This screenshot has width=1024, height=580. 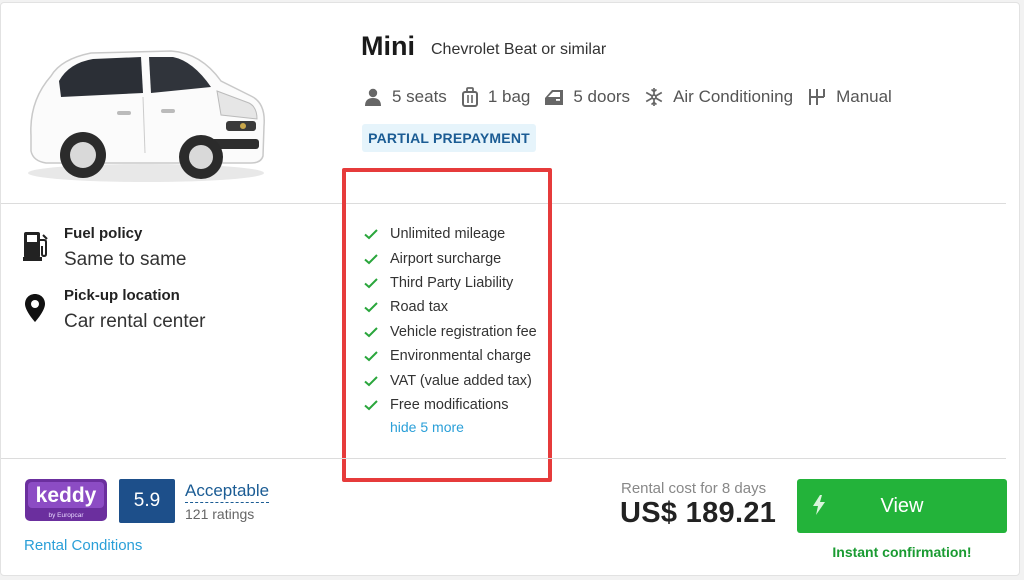 I want to click on car-image, so click(x=146, y=116).